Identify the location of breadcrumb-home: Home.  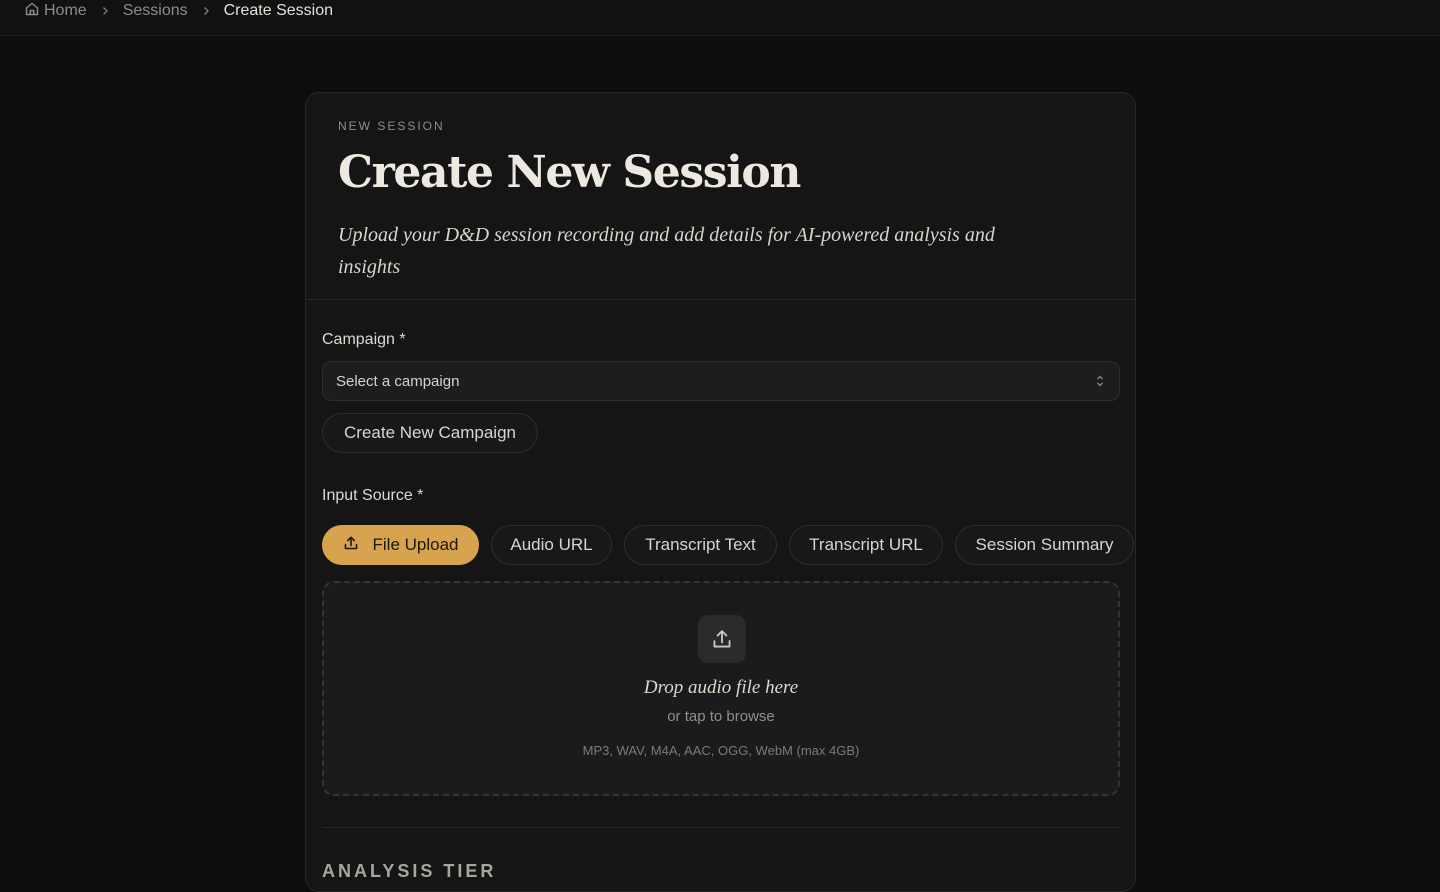
(55, 11).